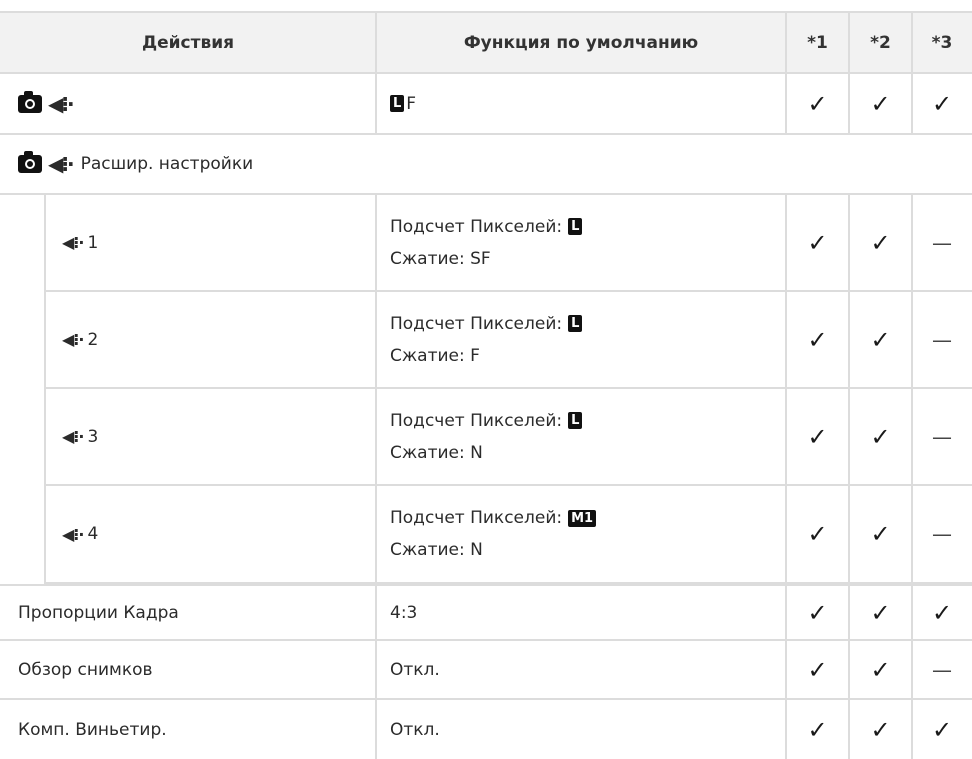 The width and height of the screenshot is (972, 759). I want to click on table-row: ◀⁝· 2 Подсчет Пикселей: L Сжатие: F ✓ ✓ —, so click(508, 340).